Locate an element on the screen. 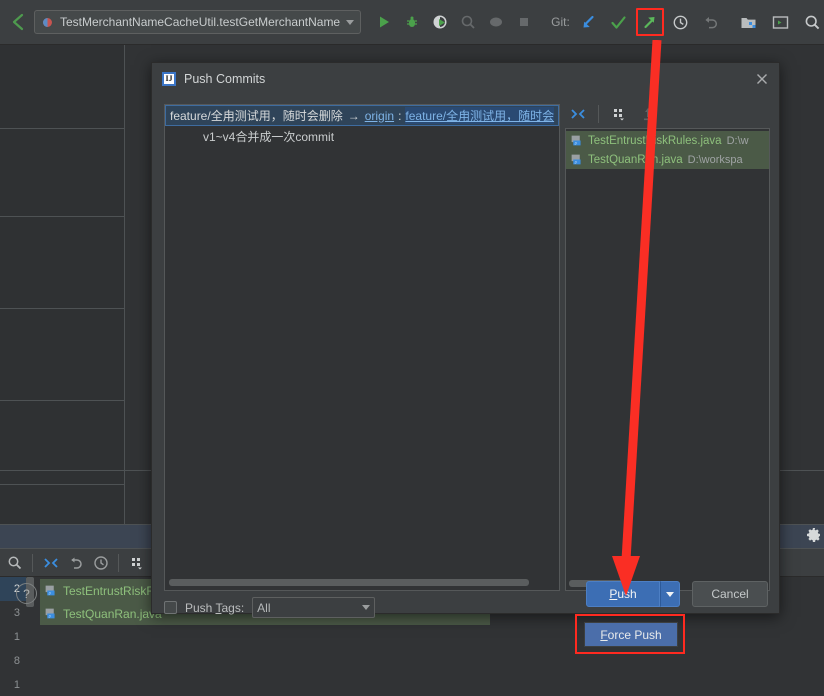 This screenshot has width=824, height=696. debug-icon is located at coordinates (412, 22).